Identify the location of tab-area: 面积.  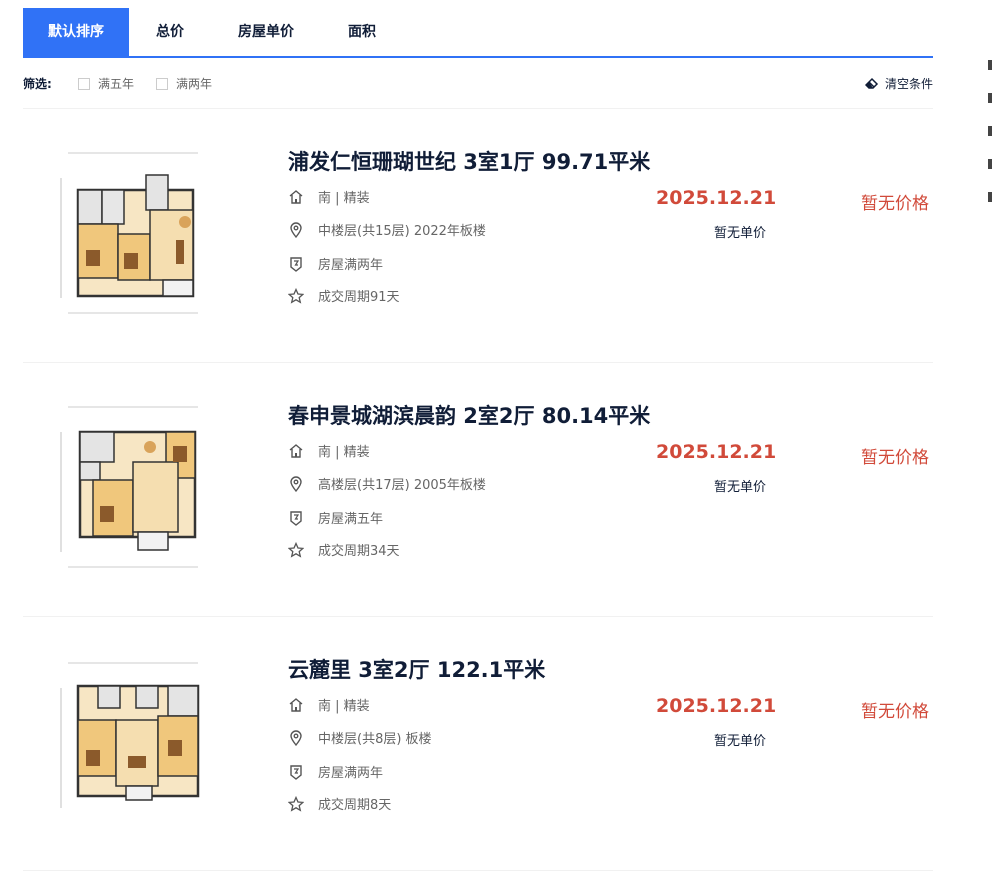
(362, 32).